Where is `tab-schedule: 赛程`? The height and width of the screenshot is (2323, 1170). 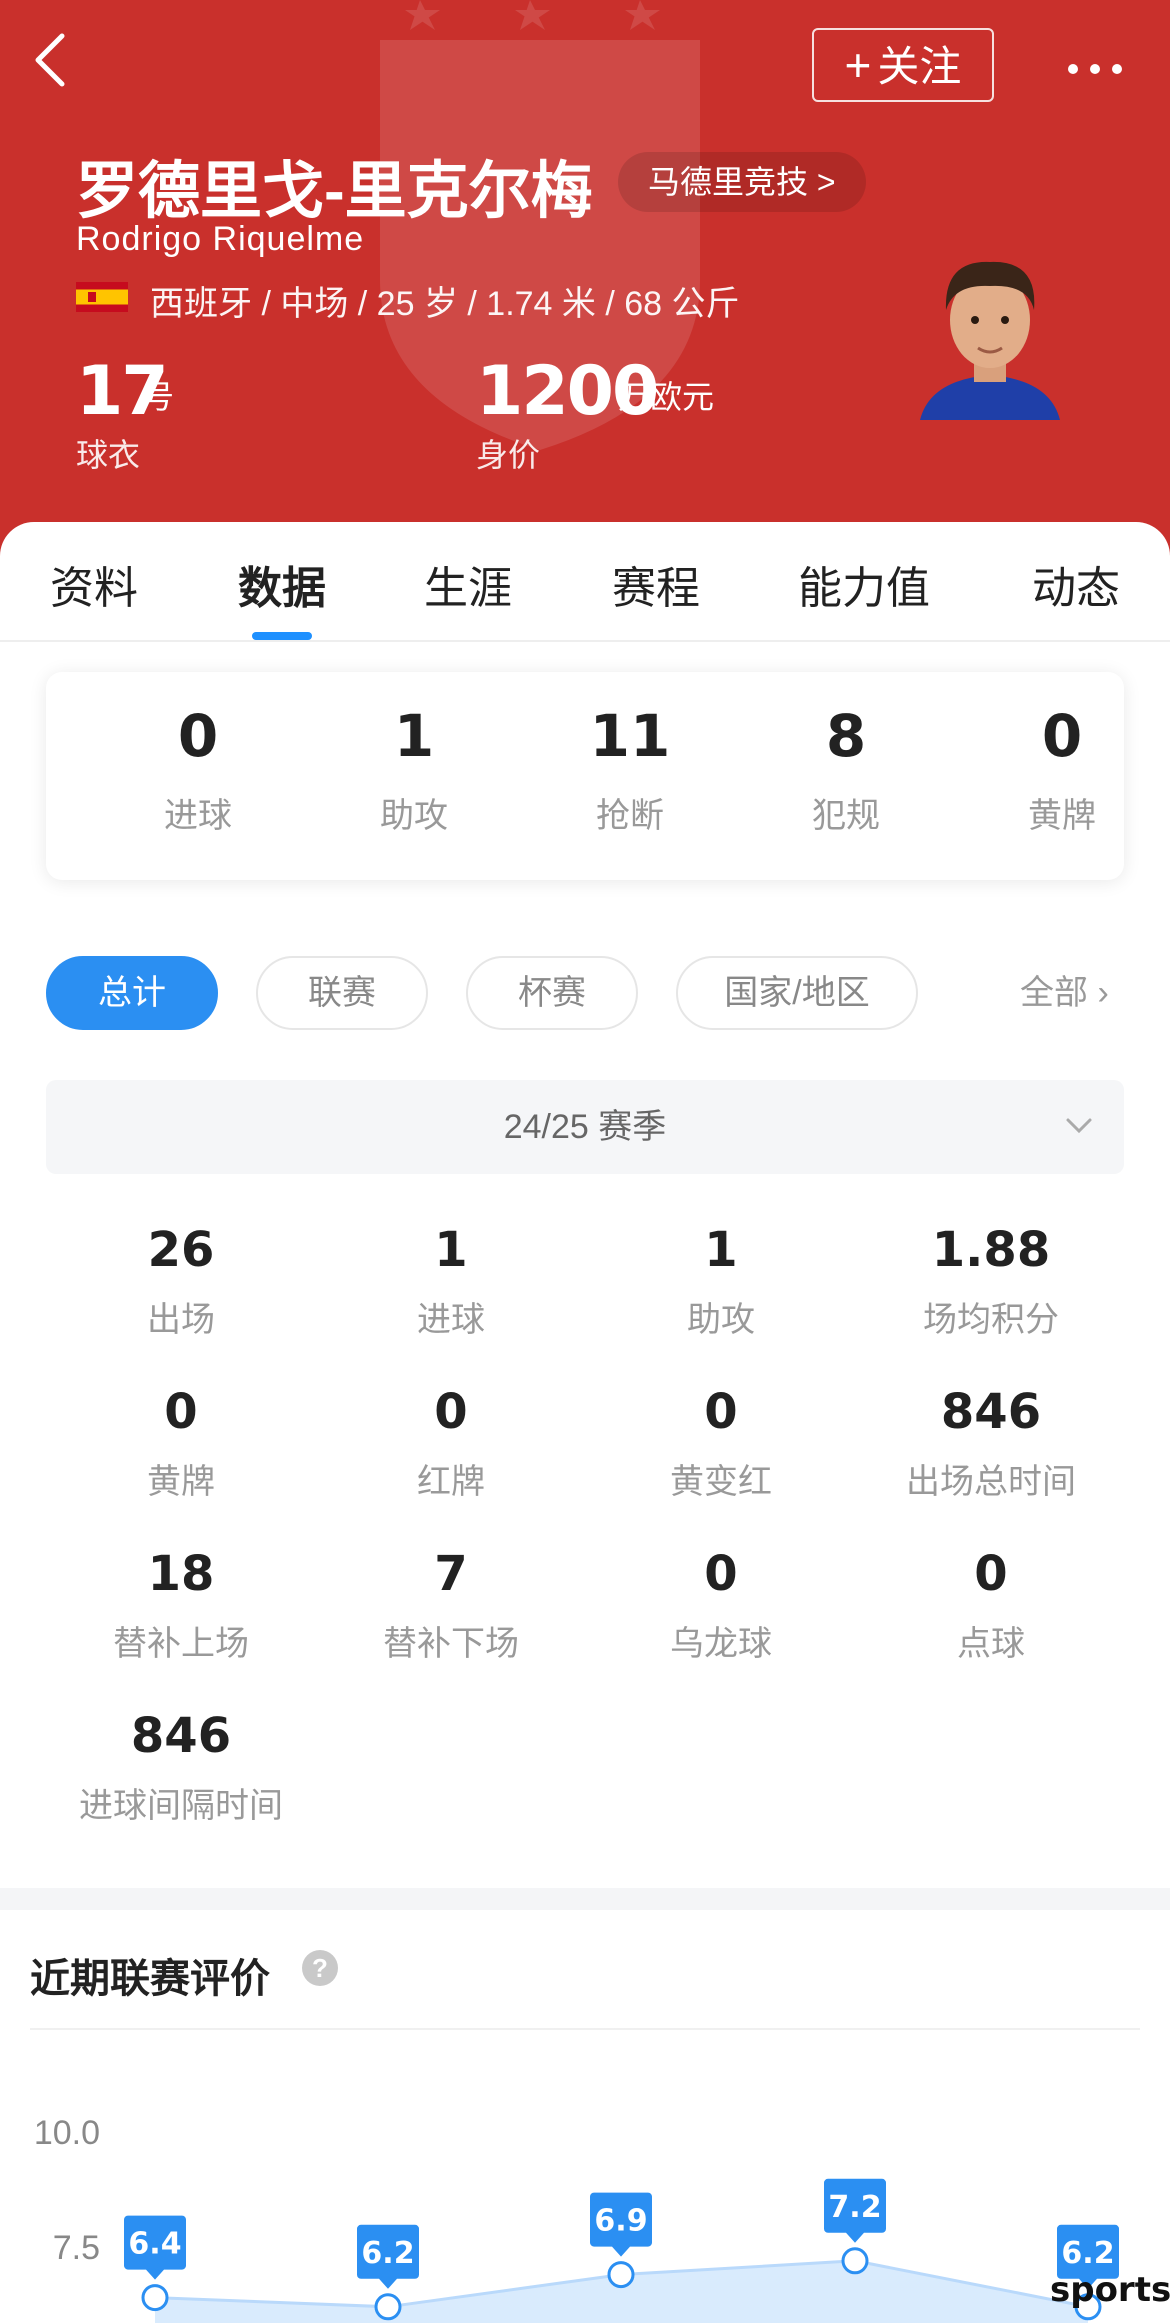 tab-schedule: 赛程 is located at coordinates (656, 584).